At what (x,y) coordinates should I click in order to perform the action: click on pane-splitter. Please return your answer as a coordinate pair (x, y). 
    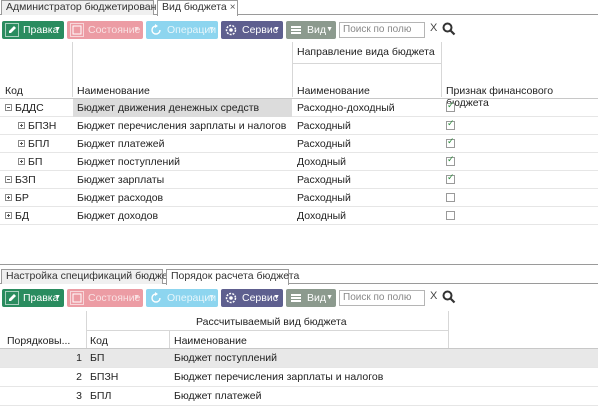
    Looking at the image, I should click on (299, 264).